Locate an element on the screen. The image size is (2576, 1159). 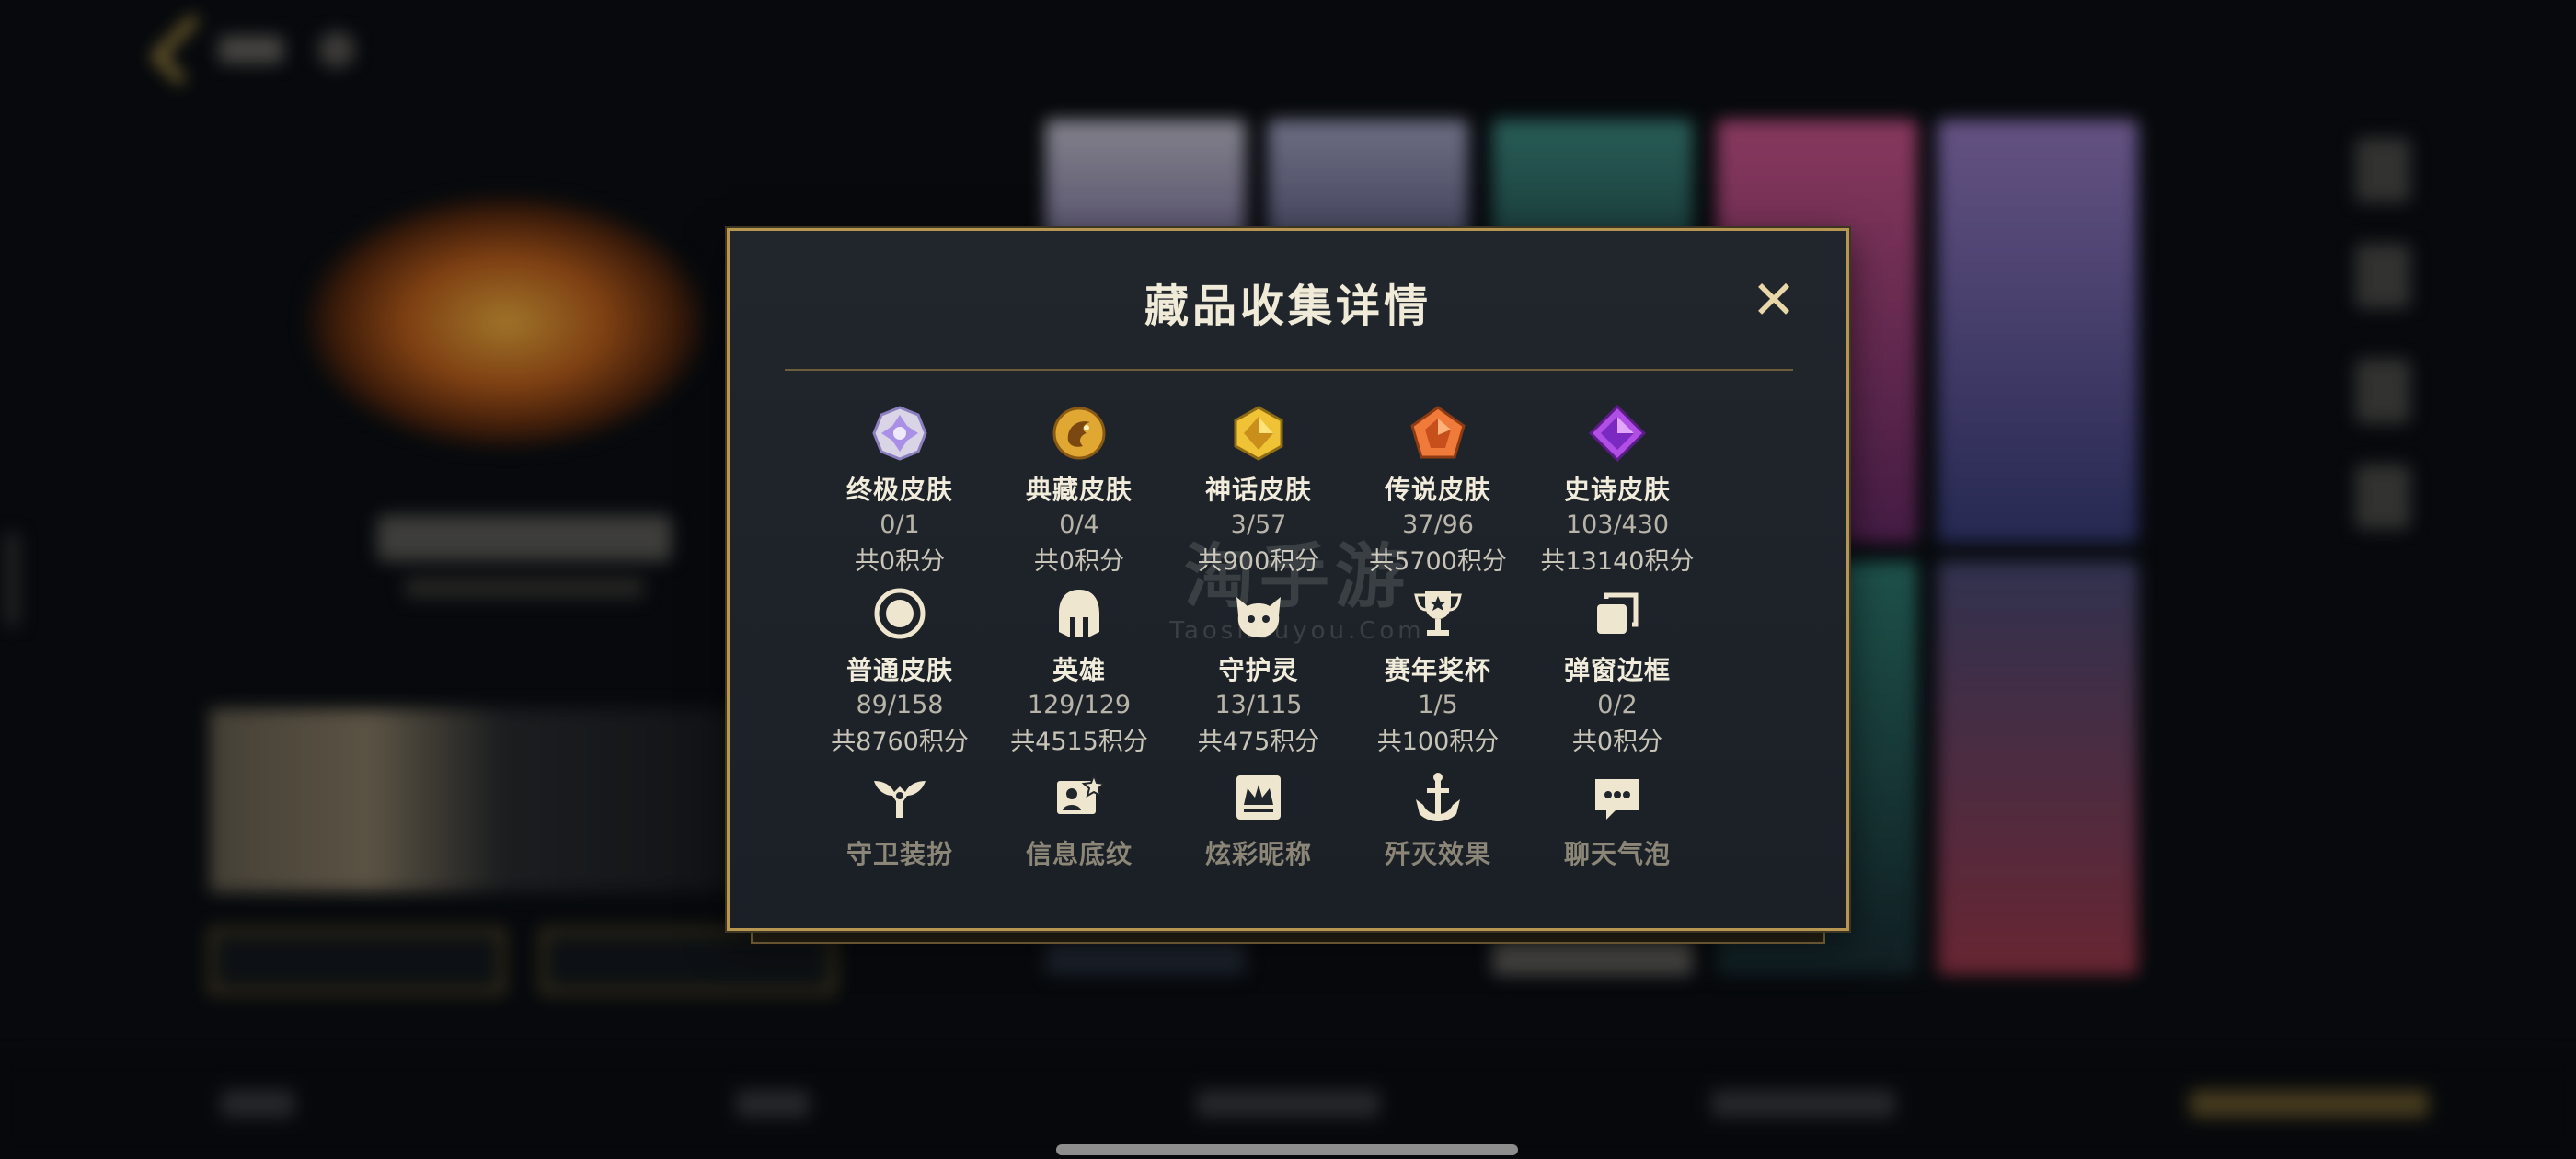
item-label: 炫彩昵称 is located at coordinates (1258, 854).